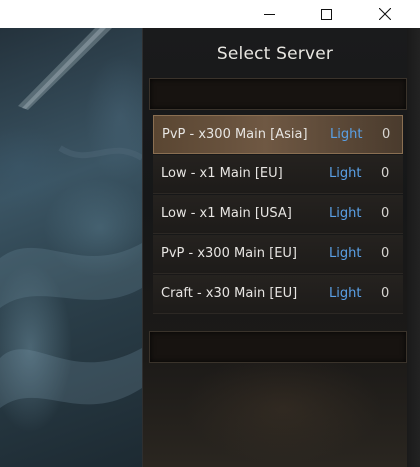  I want to click on server-name: PvP - x300 Main [Asia], so click(235, 134).